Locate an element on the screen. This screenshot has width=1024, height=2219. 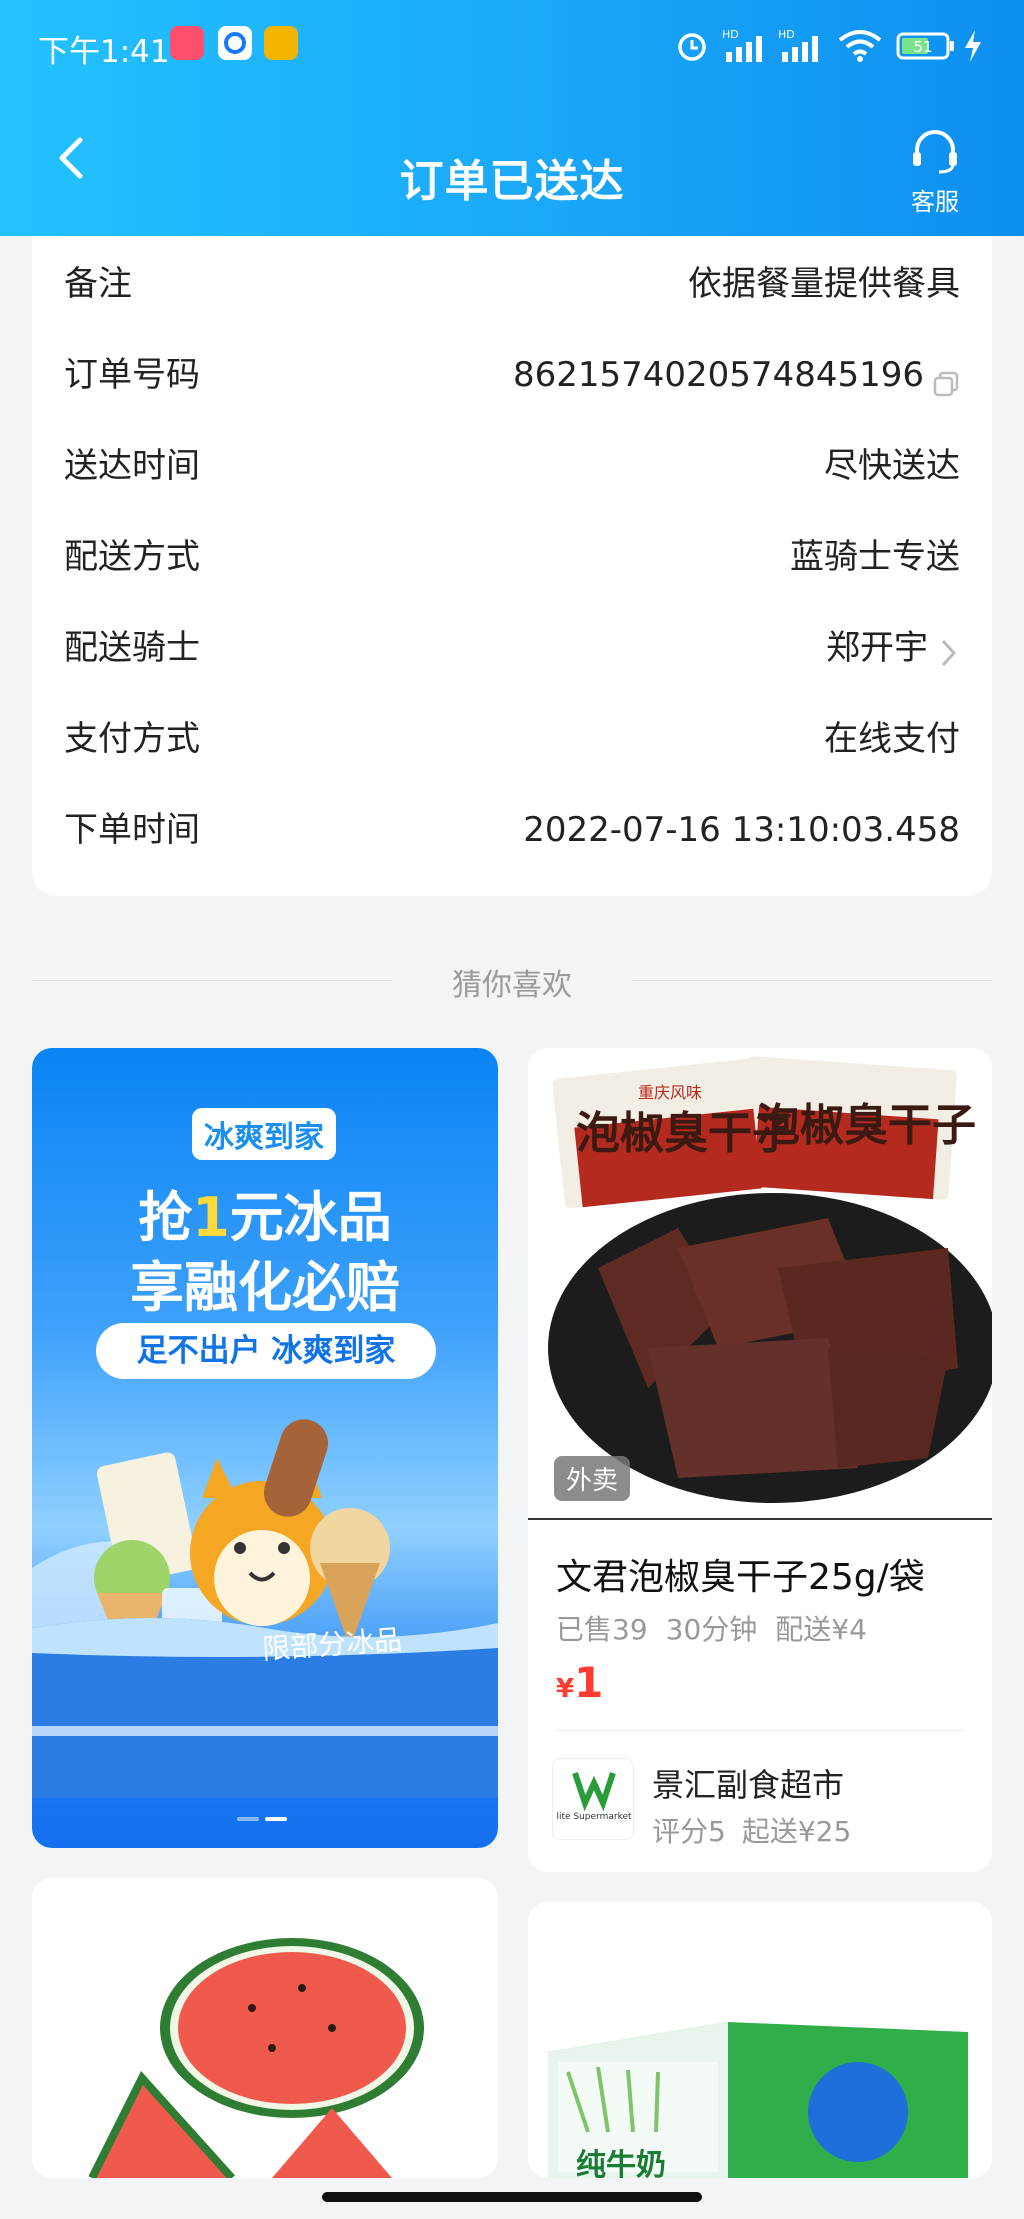
info-row-delivery-time: 送达时间 尽快送达 is located at coordinates (512, 466).